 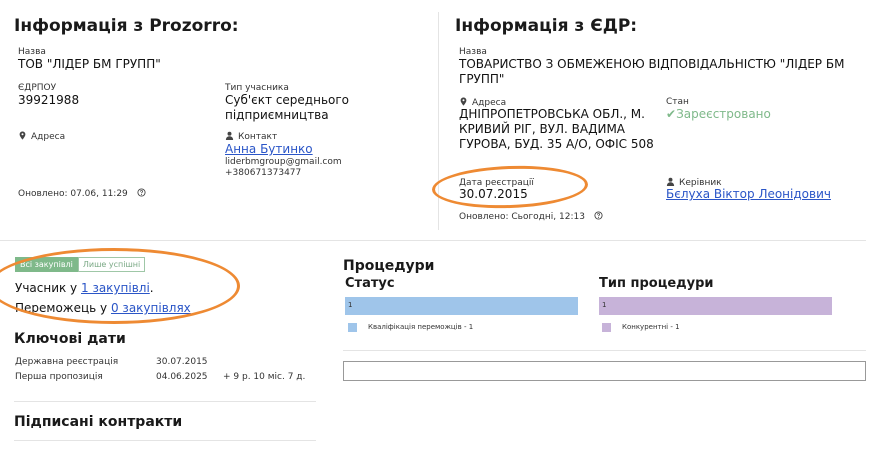 I want to click on prozorro-edrpou-label: ЄДРПОУ, so click(x=37, y=88).